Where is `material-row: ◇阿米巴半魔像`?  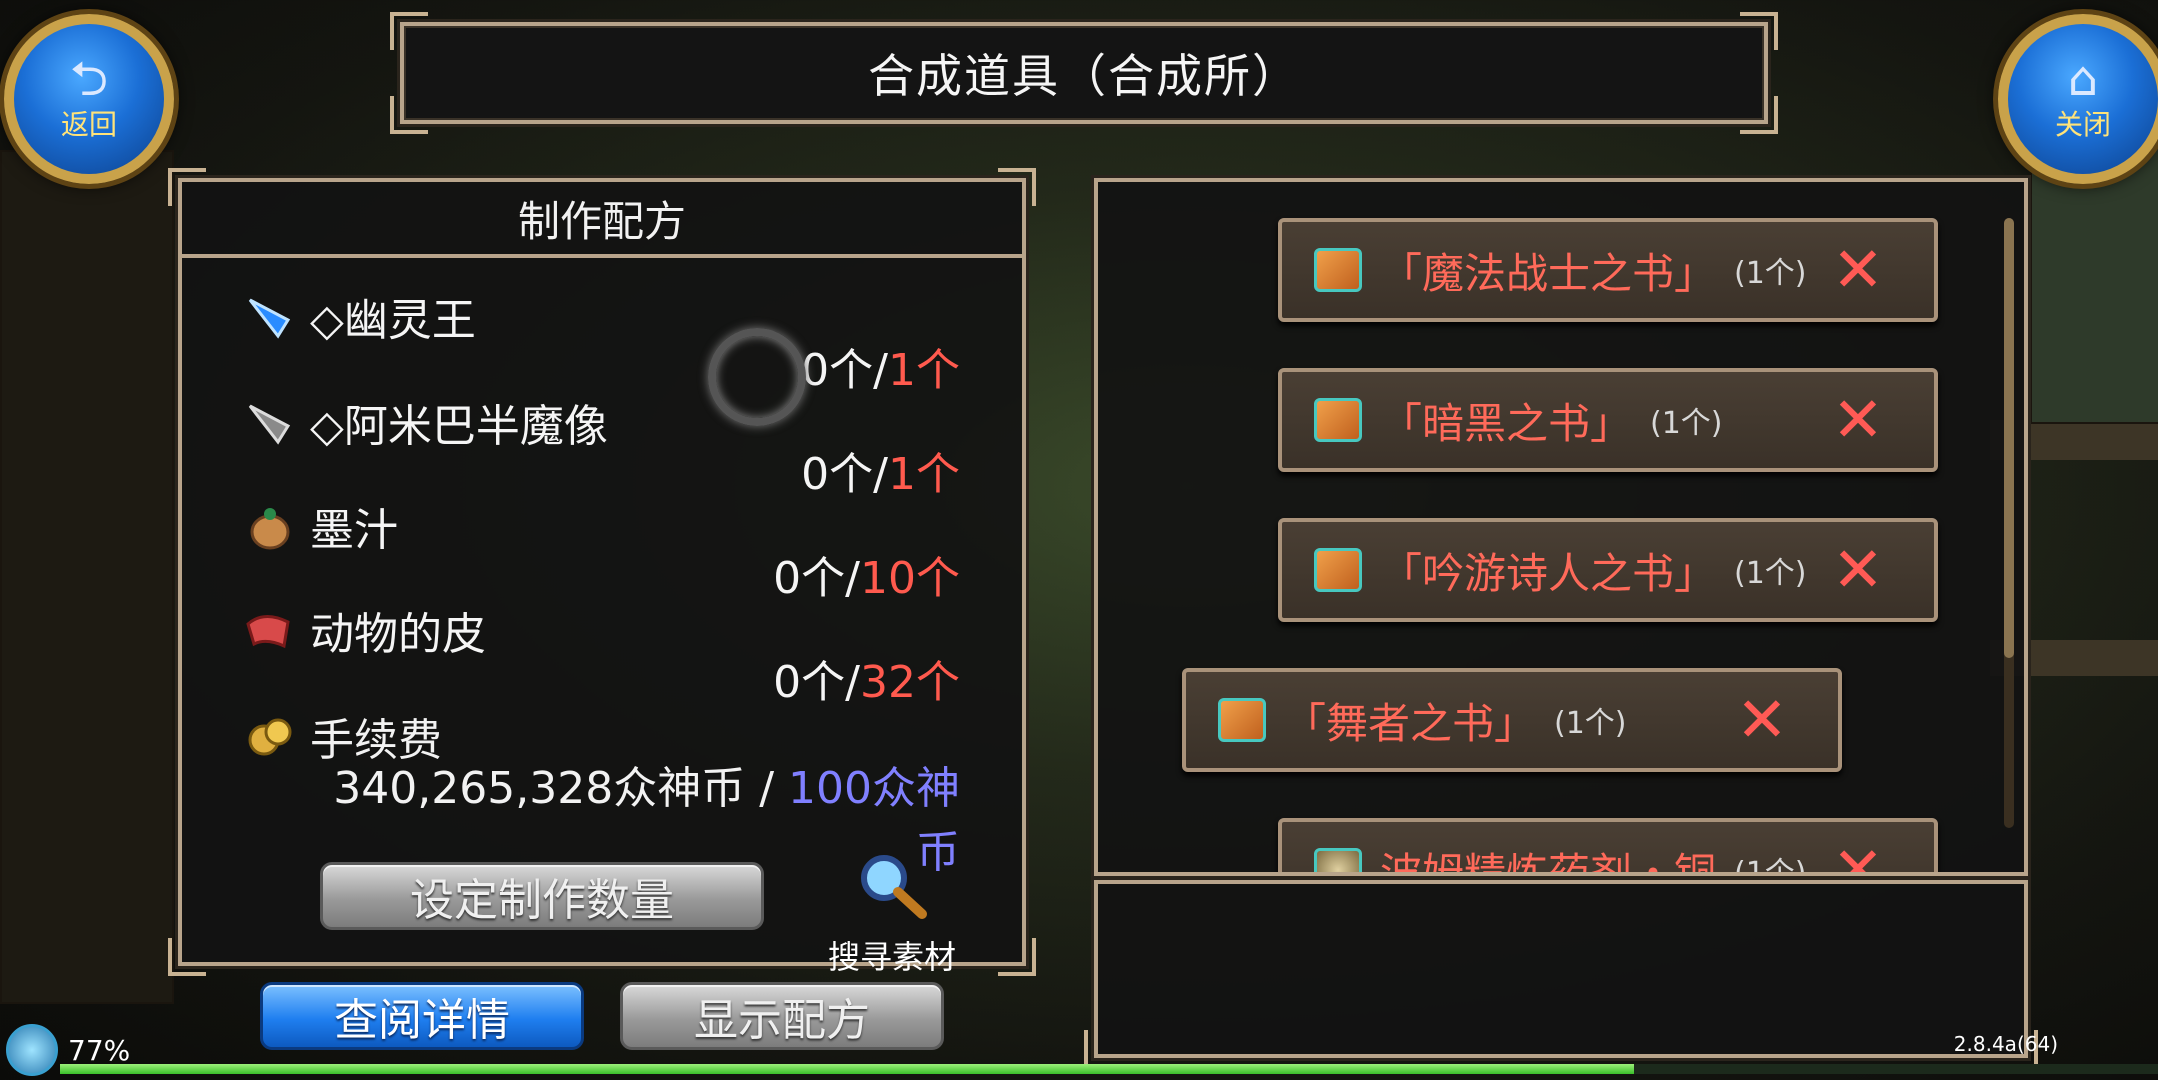 material-row: ◇阿米巴半魔像 is located at coordinates (426, 422).